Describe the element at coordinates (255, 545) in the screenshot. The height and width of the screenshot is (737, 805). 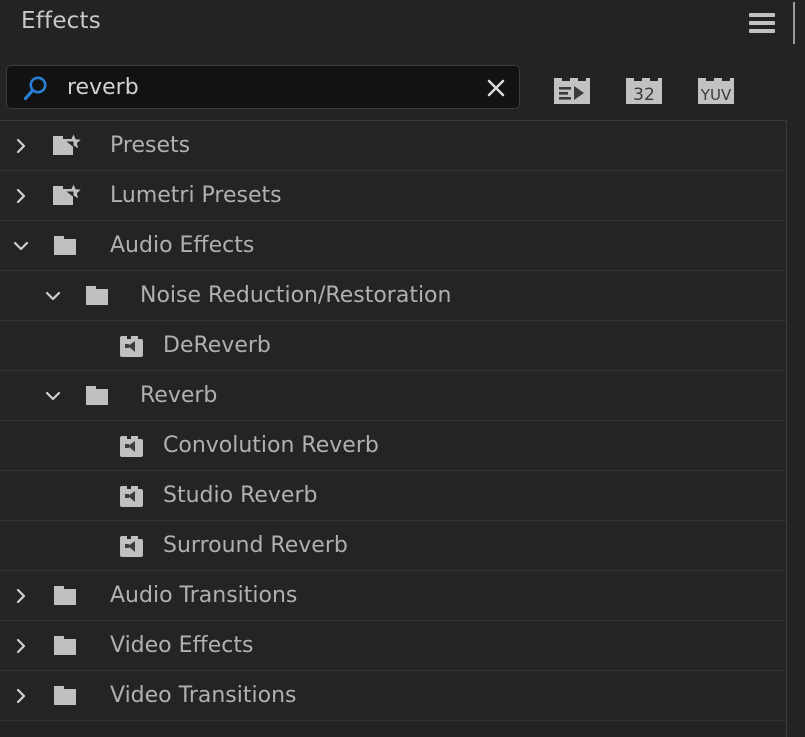
I see `tree-row-label: Surround Reverb` at that location.